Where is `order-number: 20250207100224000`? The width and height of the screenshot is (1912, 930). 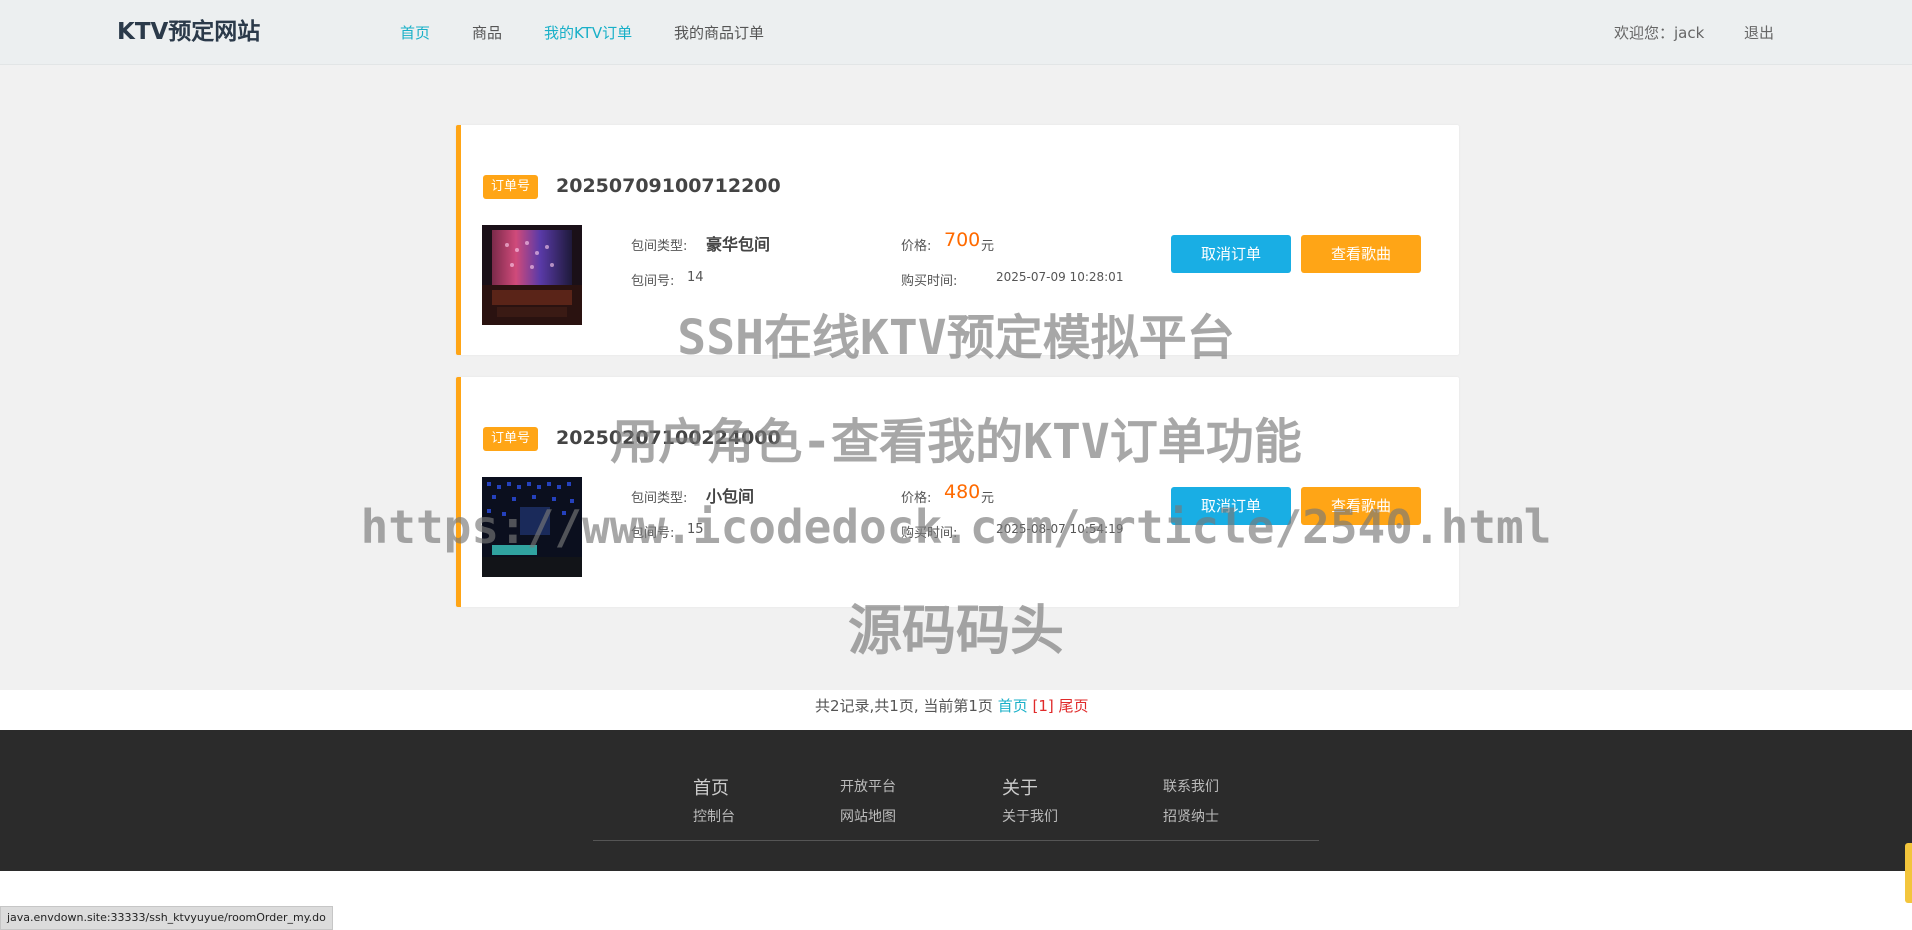 order-number: 20250207100224000 is located at coordinates (668, 438).